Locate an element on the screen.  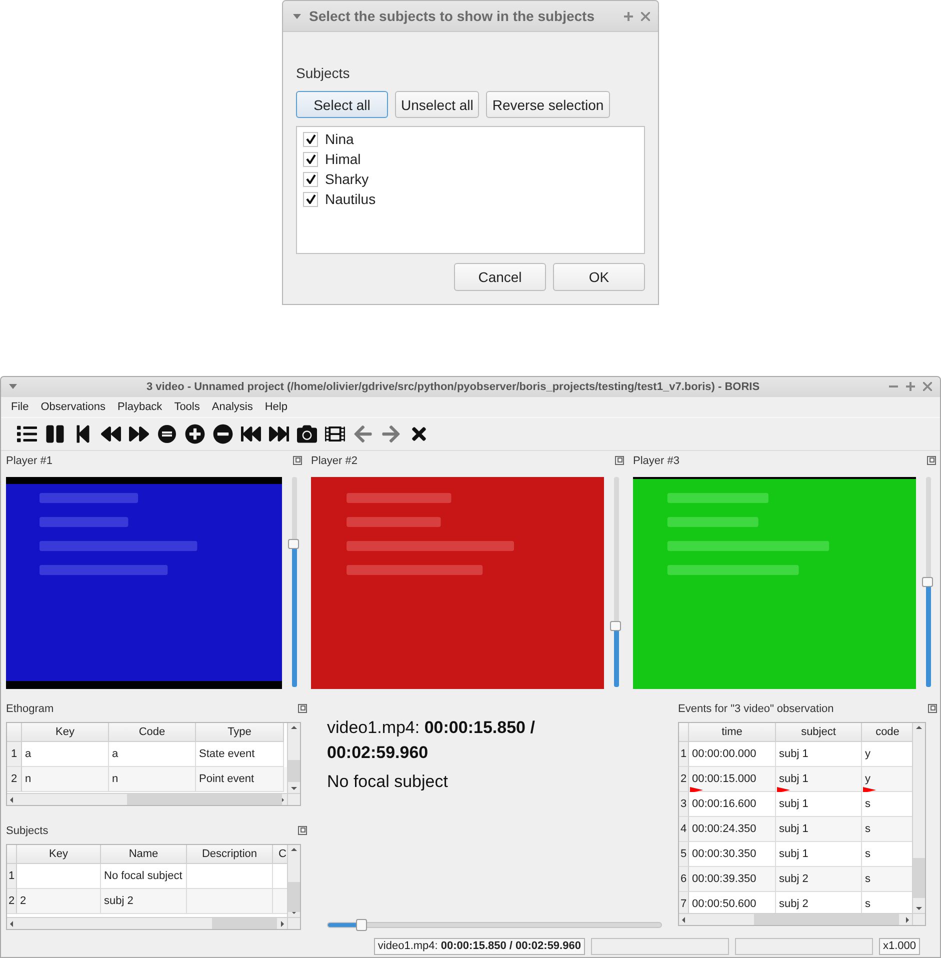
menu-item: Tools is located at coordinates (187, 406).